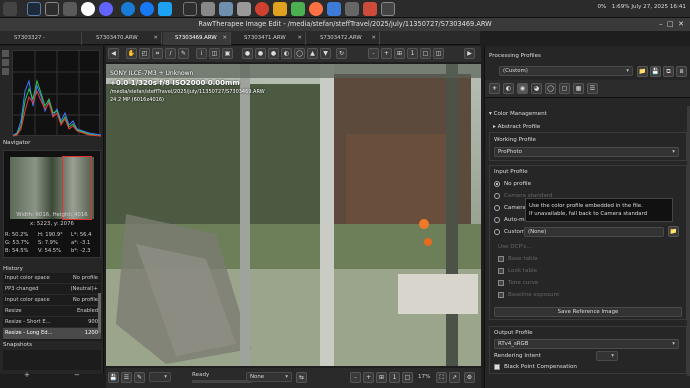 The width and height of the screenshot is (690, 388). Describe the element at coordinates (88, 9) in the screenshot. I see `browser-icon` at that location.